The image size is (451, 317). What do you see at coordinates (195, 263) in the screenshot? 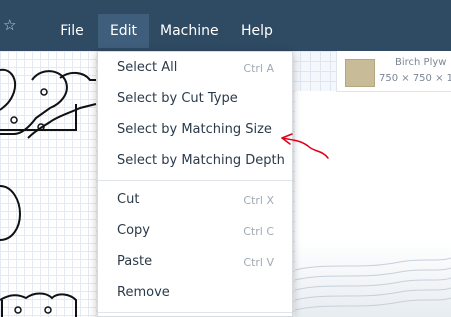
I see `menu-item-paste: Paste Ctrl V` at bounding box center [195, 263].